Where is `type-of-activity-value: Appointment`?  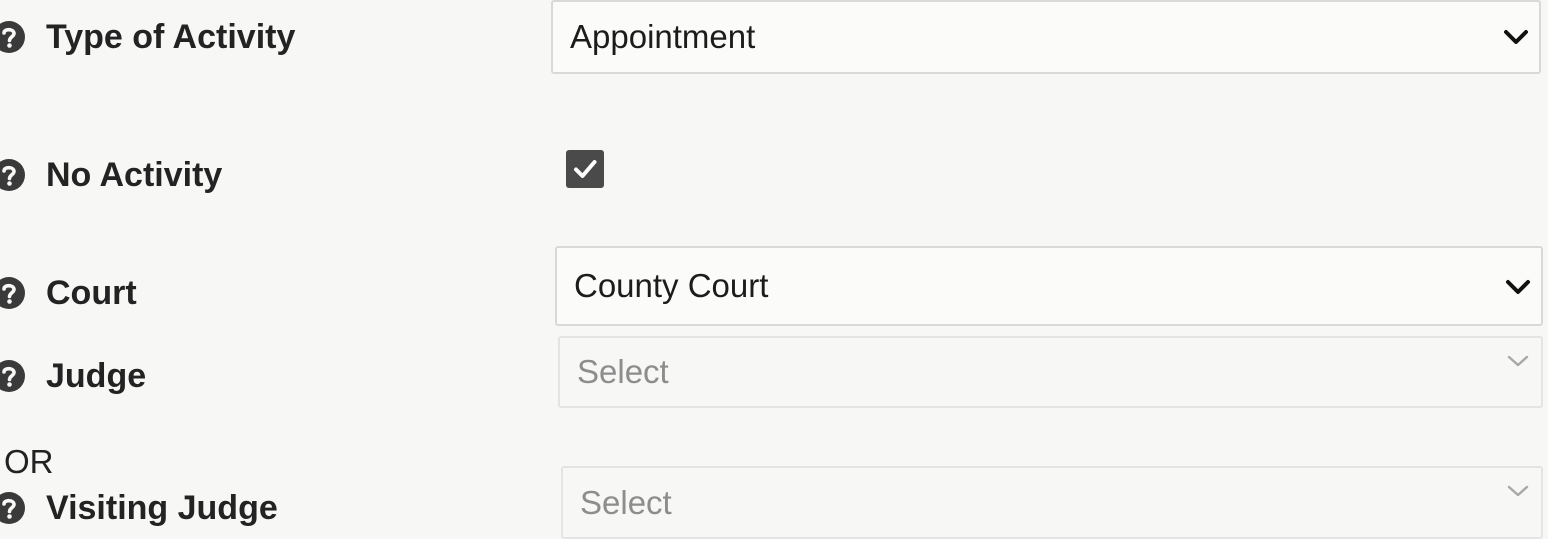 type-of-activity-value: Appointment is located at coordinates (663, 36).